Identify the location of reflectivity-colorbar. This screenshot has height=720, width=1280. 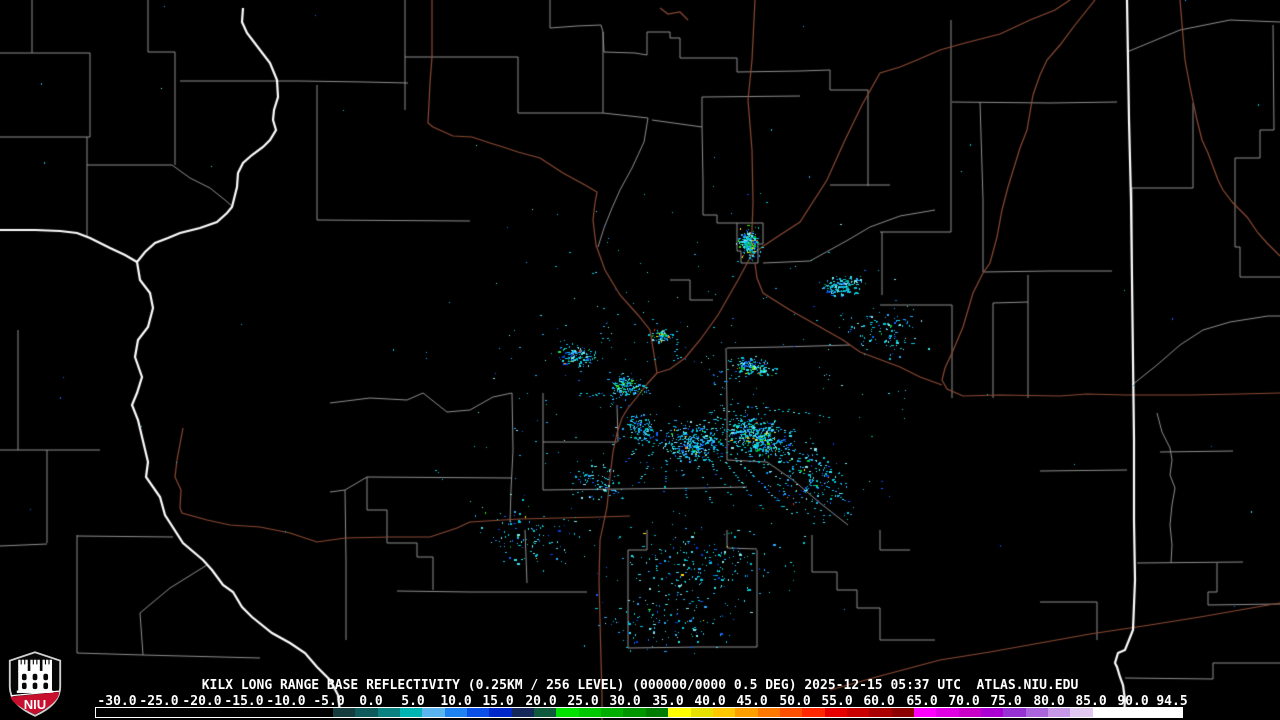
(639, 712).